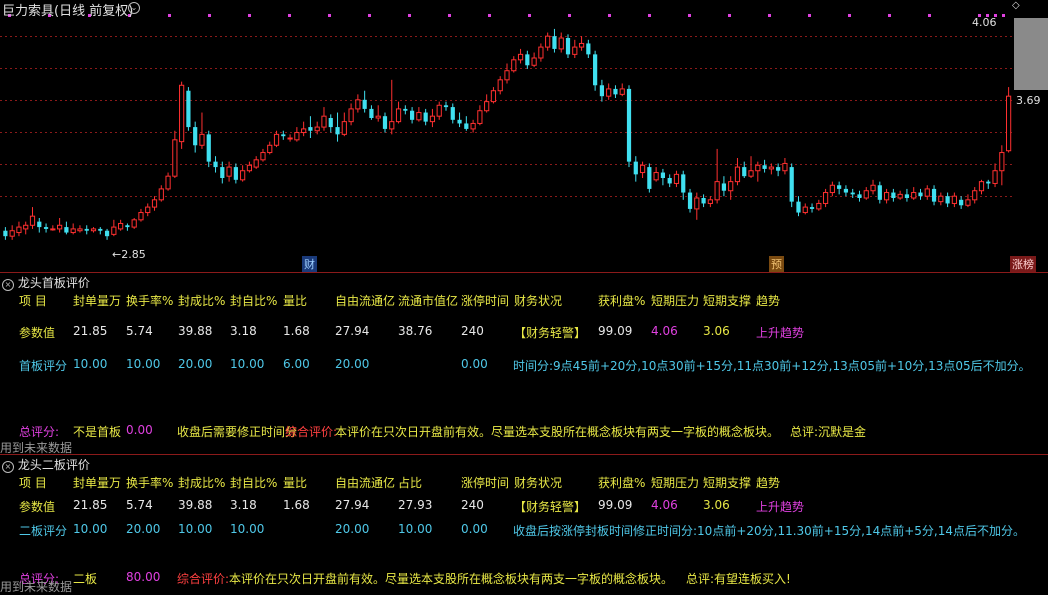  Describe the element at coordinates (776, 264) in the screenshot. I see `event-marker-forecast: 预` at that location.